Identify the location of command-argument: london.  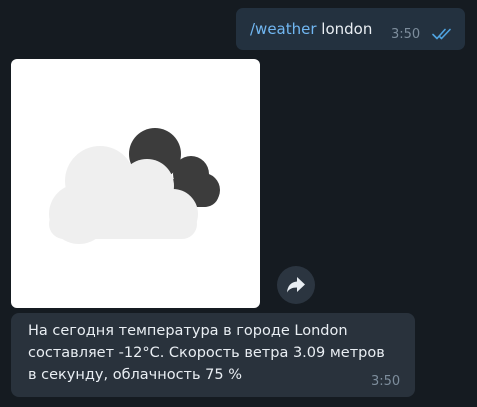
(344, 29).